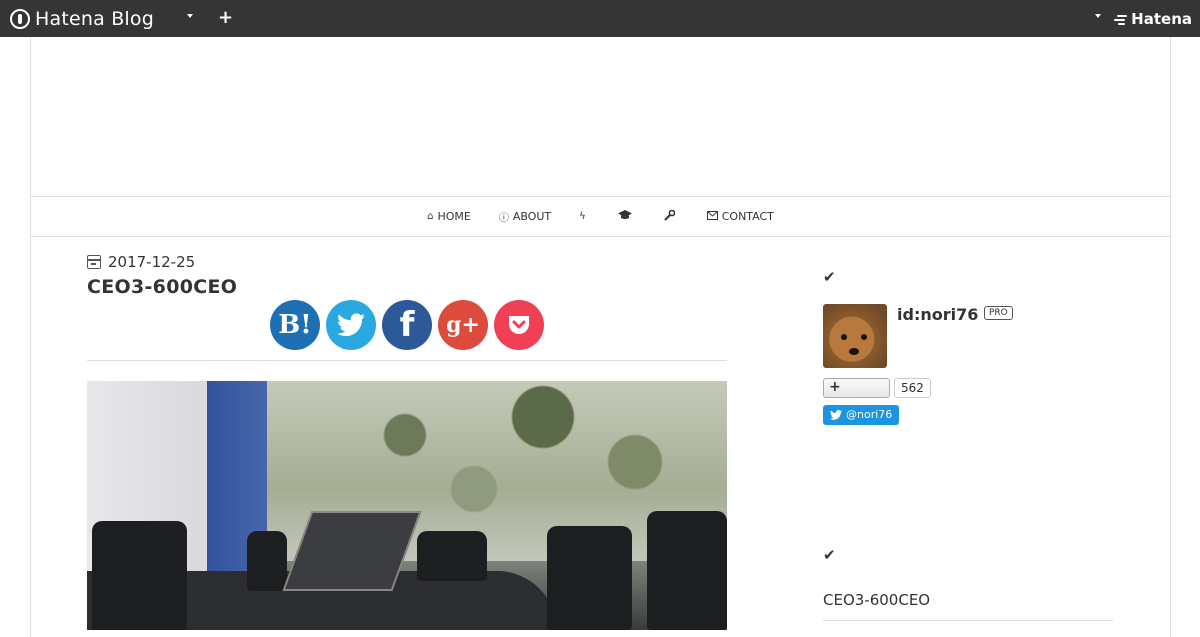 Image resolution: width=1200 pixels, height=637 pixels. Describe the element at coordinates (876, 600) in the screenshot. I see `recent-entry-link: CEO3-600CEO` at that location.